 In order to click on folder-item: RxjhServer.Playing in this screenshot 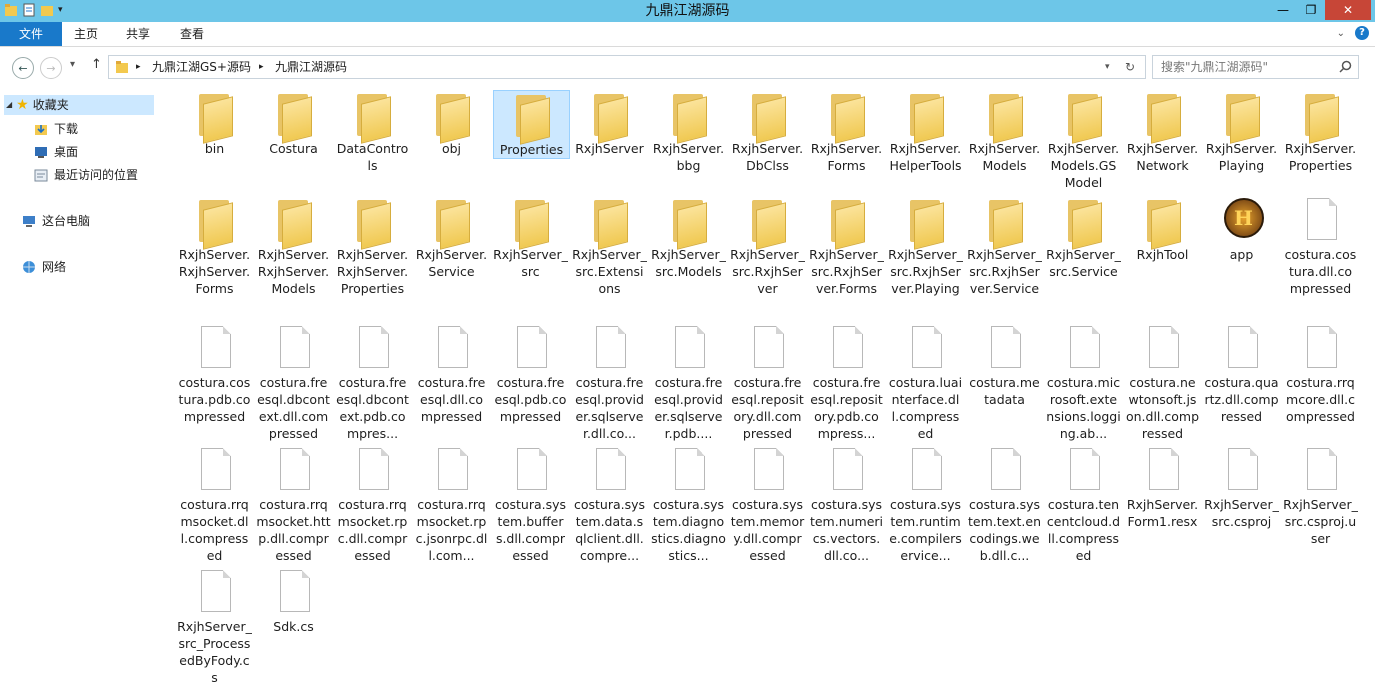, I will do `click(1241, 132)`.